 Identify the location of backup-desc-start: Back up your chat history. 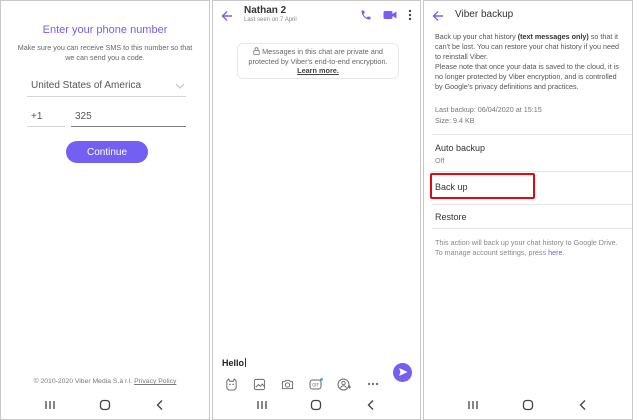
(476, 36).